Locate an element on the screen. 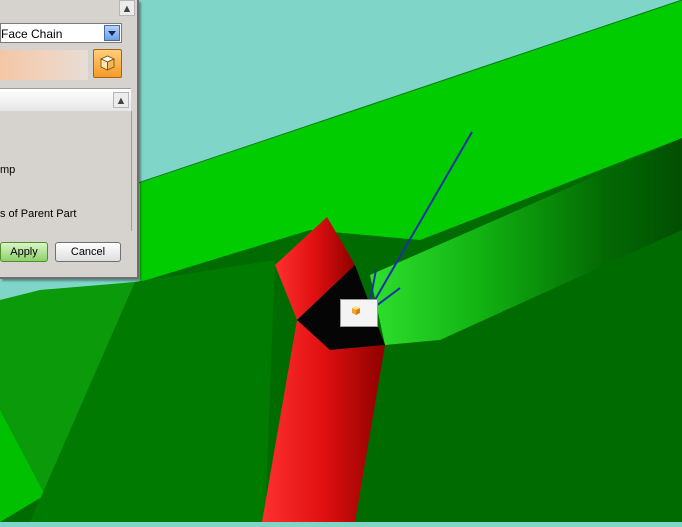 The image size is (682, 527). selection-marker is located at coordinates (359, 313).